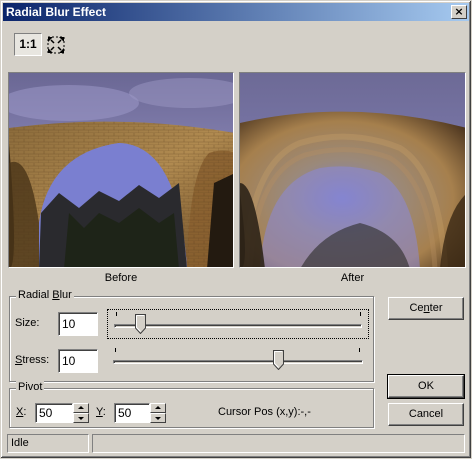  What do you see at coordinates (352, 278) in the screenshot?
I see `after-caption: After` at bounding box center [352, 278].